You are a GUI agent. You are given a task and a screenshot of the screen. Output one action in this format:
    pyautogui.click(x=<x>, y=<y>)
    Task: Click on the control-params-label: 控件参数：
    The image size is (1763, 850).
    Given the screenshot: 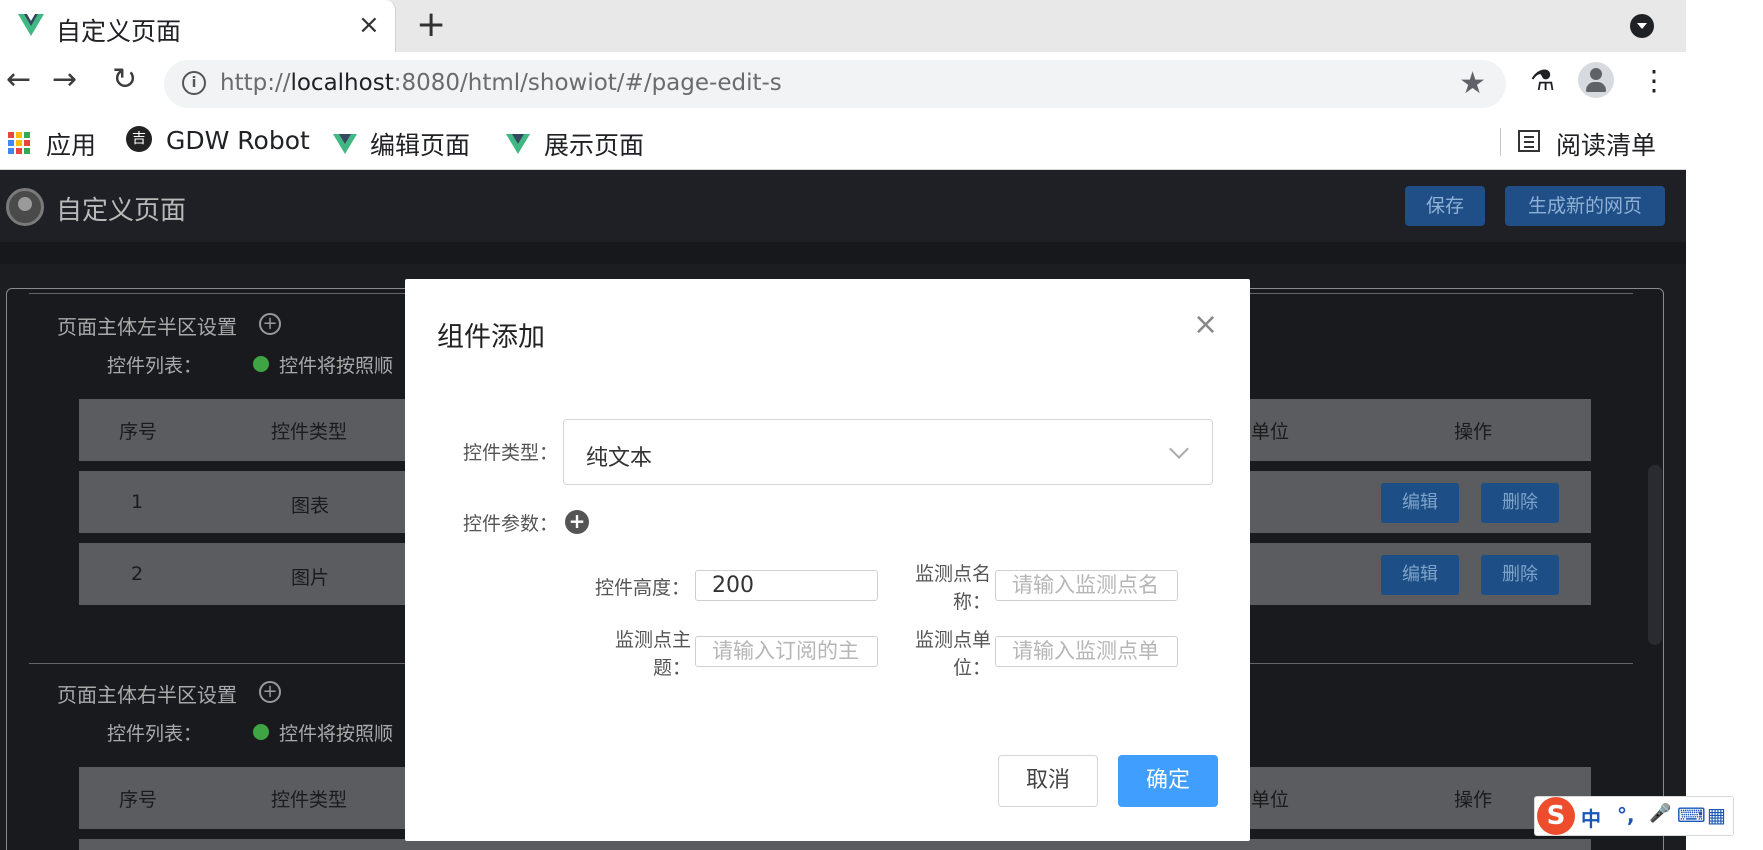 What is the action you would take?
    pyautogui.click(x=511, y=524)
    